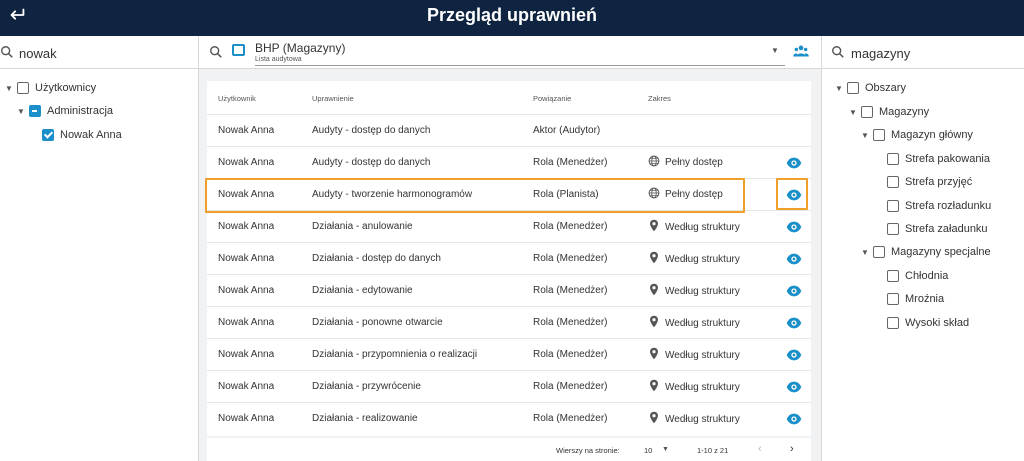 The height and width of the screenshot is (461, 1024). I want to click on column-user: Użytkownik, so click(237, 98).